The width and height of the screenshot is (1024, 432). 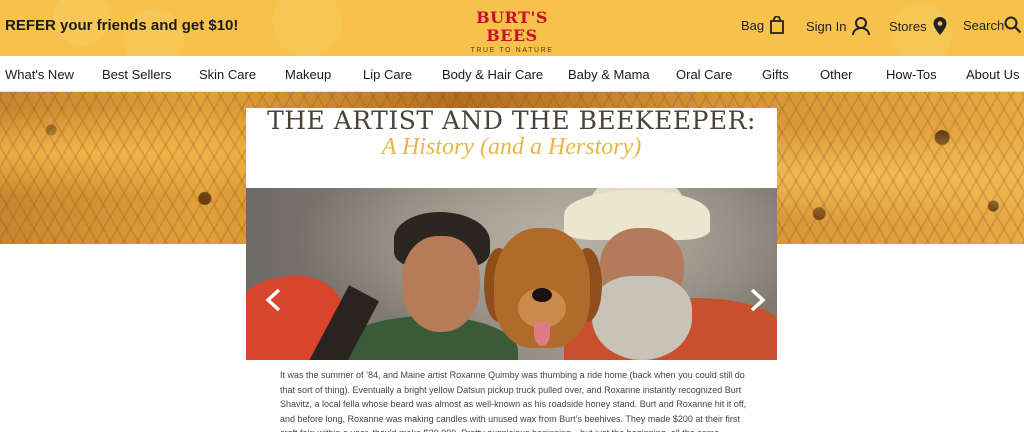 I want to click on search-button: Search, so click(x=993, y=25).